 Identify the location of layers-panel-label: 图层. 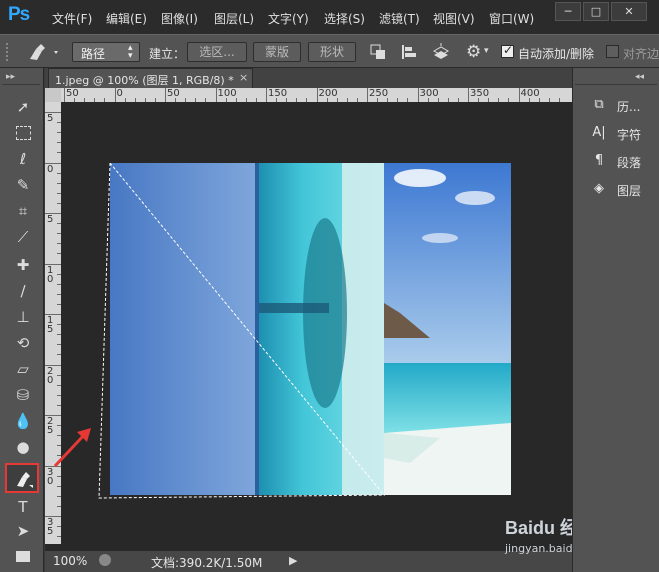
(629, 191).